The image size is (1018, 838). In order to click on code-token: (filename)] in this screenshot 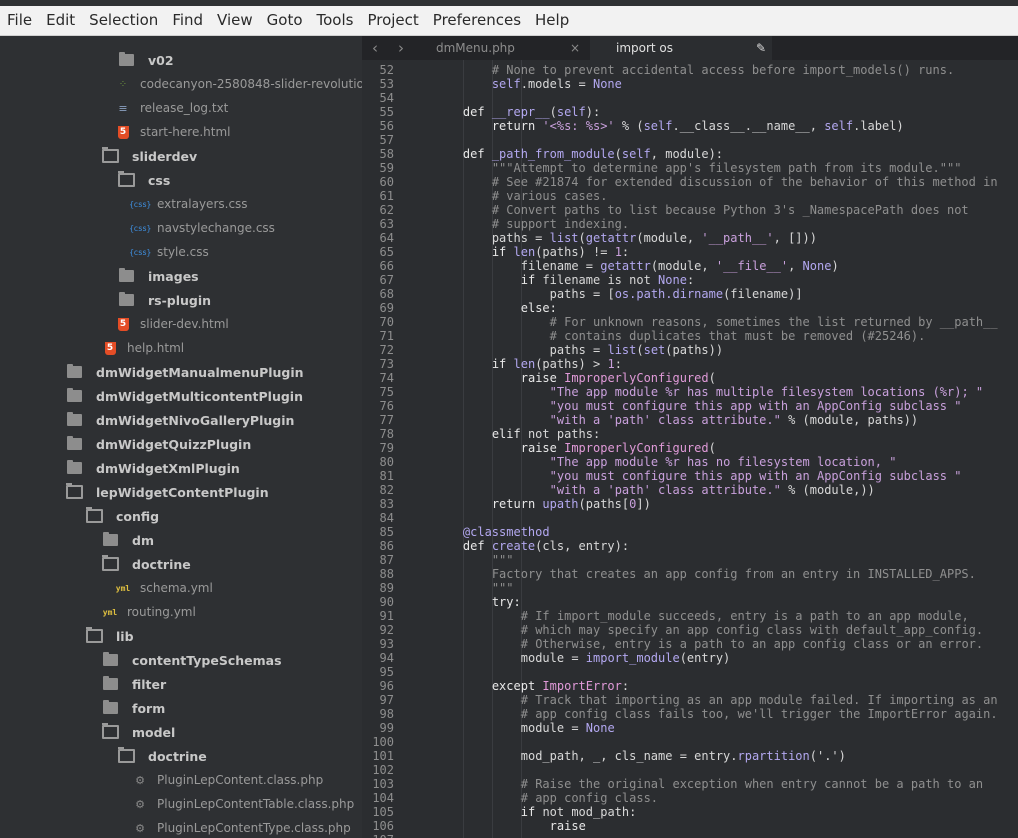, I will do `click(763, 294)`.